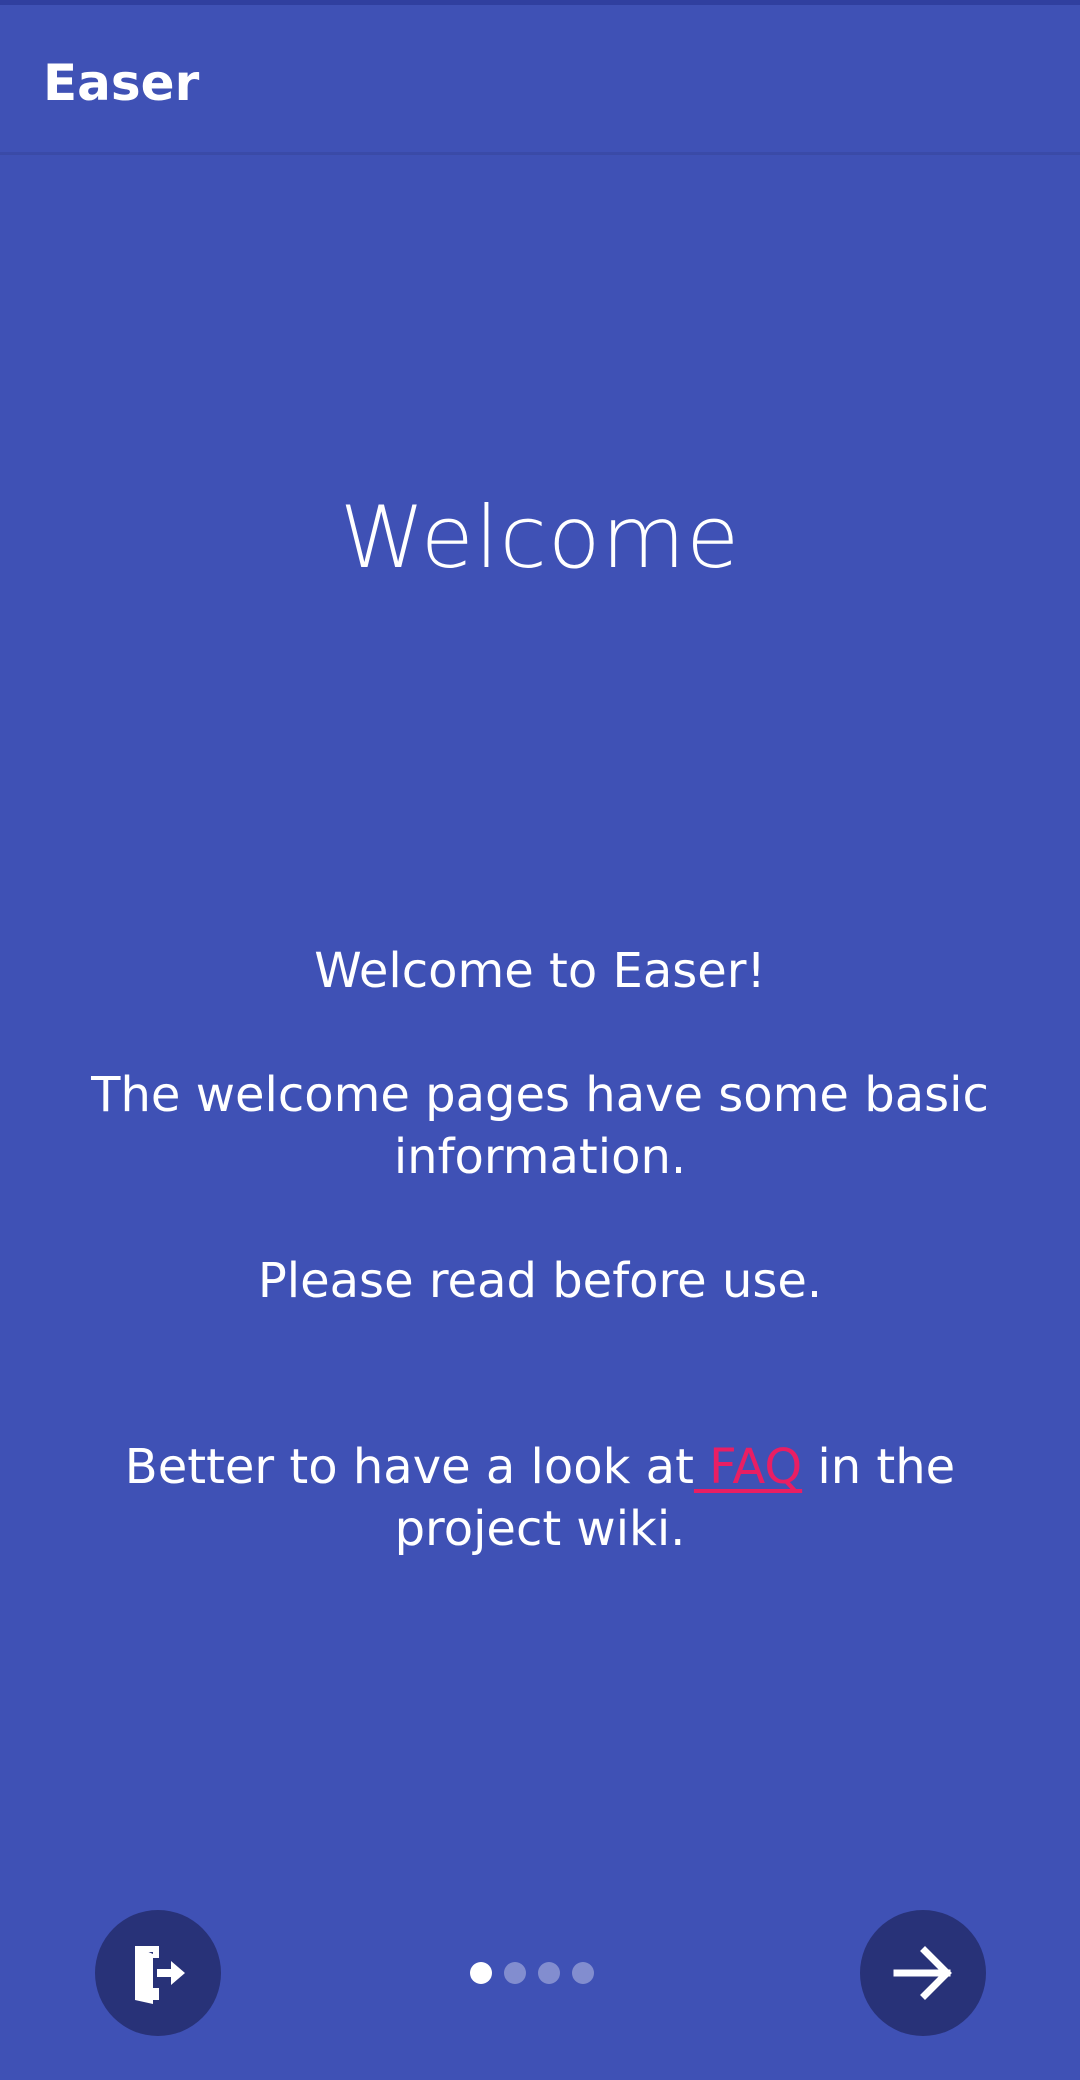  I want to click on skip-button, so click(158, 1973).